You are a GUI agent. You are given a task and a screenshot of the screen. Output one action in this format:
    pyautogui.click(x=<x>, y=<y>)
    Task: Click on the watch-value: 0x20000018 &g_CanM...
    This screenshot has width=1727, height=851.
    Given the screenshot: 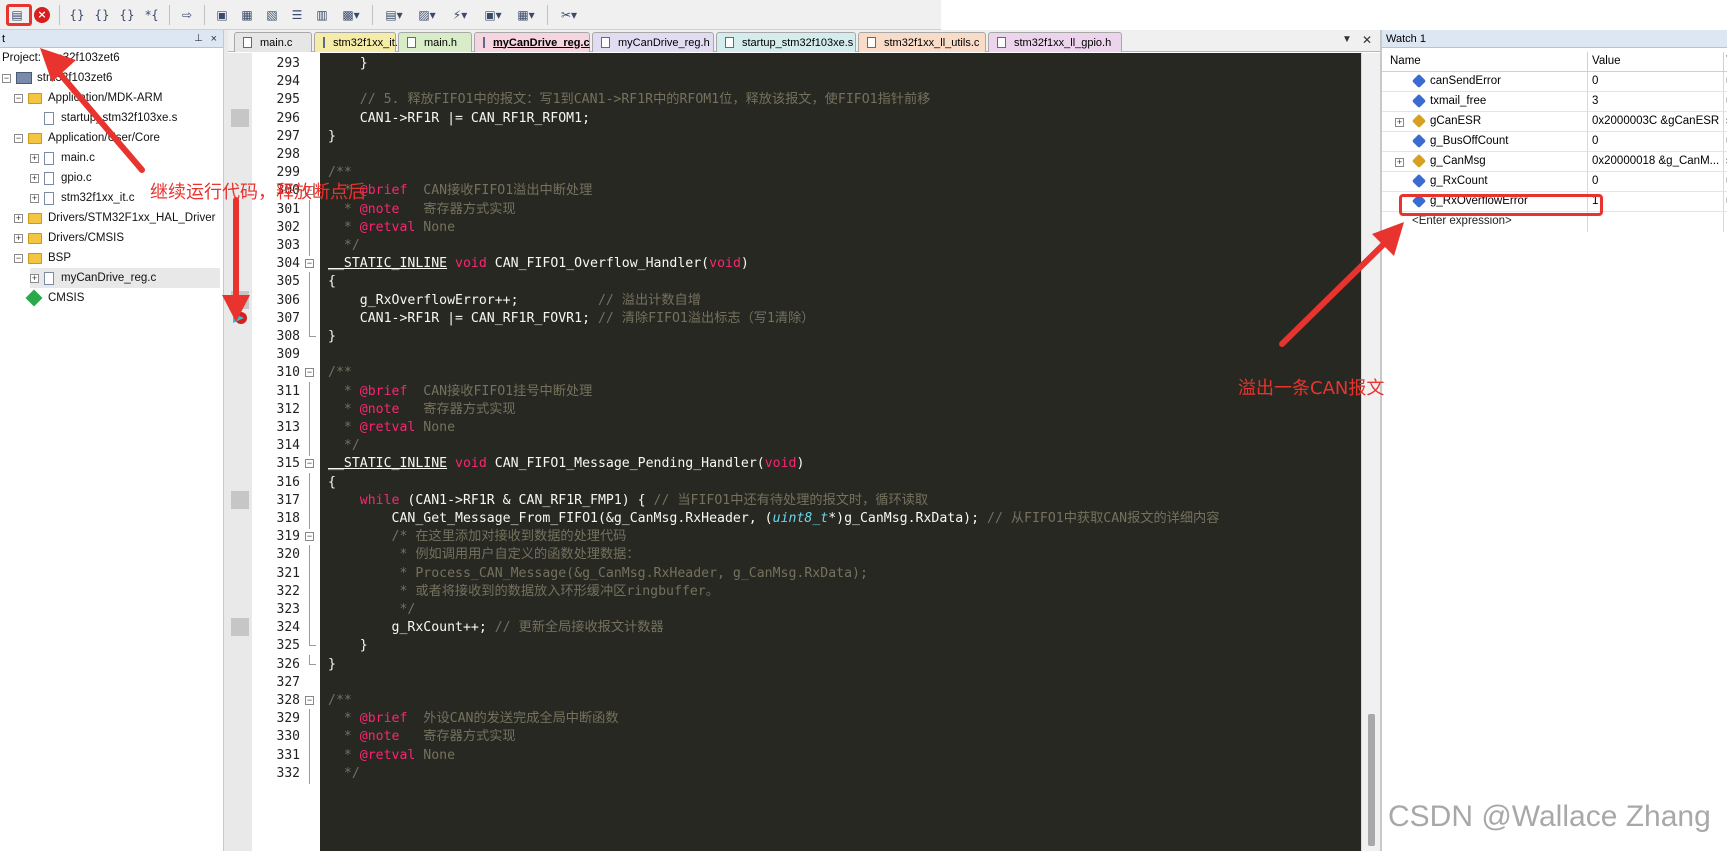 What is the action you would take?
    pyautogui.click(x=1656, y=161)
    